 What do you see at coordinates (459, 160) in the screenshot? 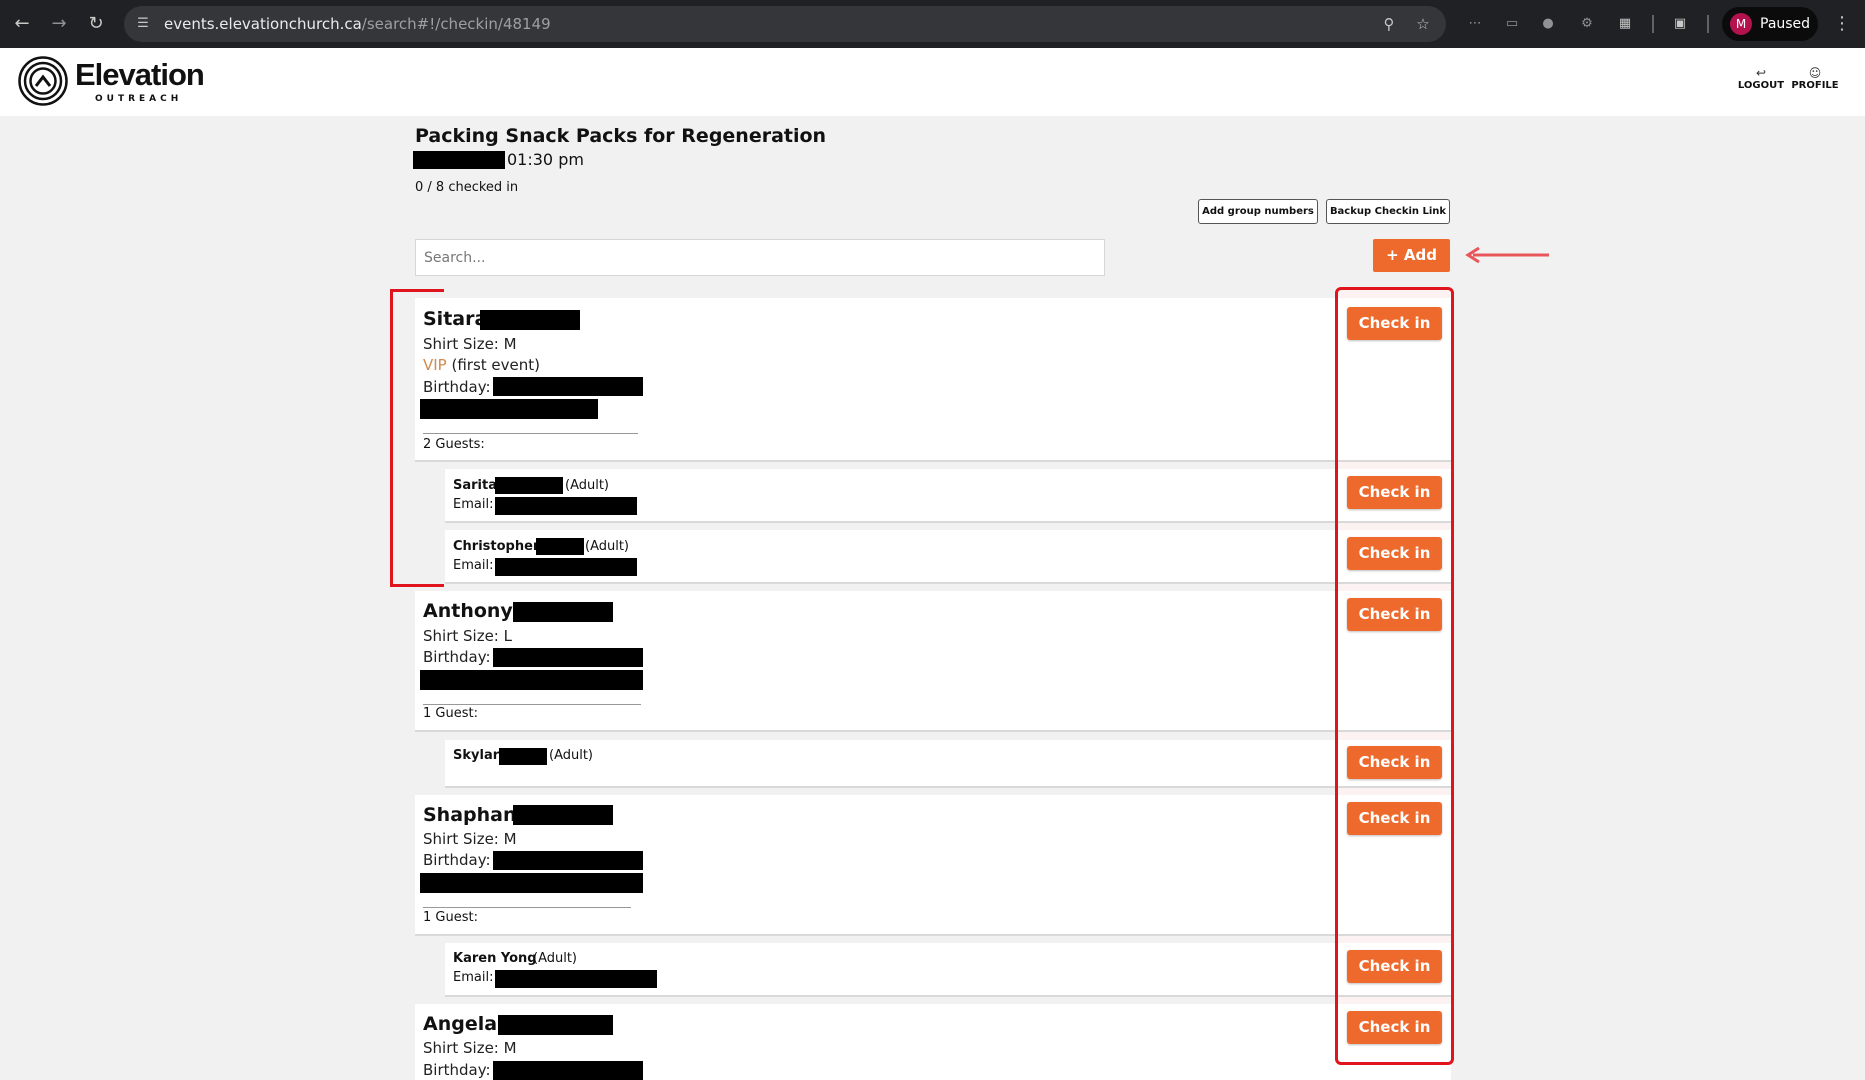
I see `redacted-date` at bounding box center [459, 160].